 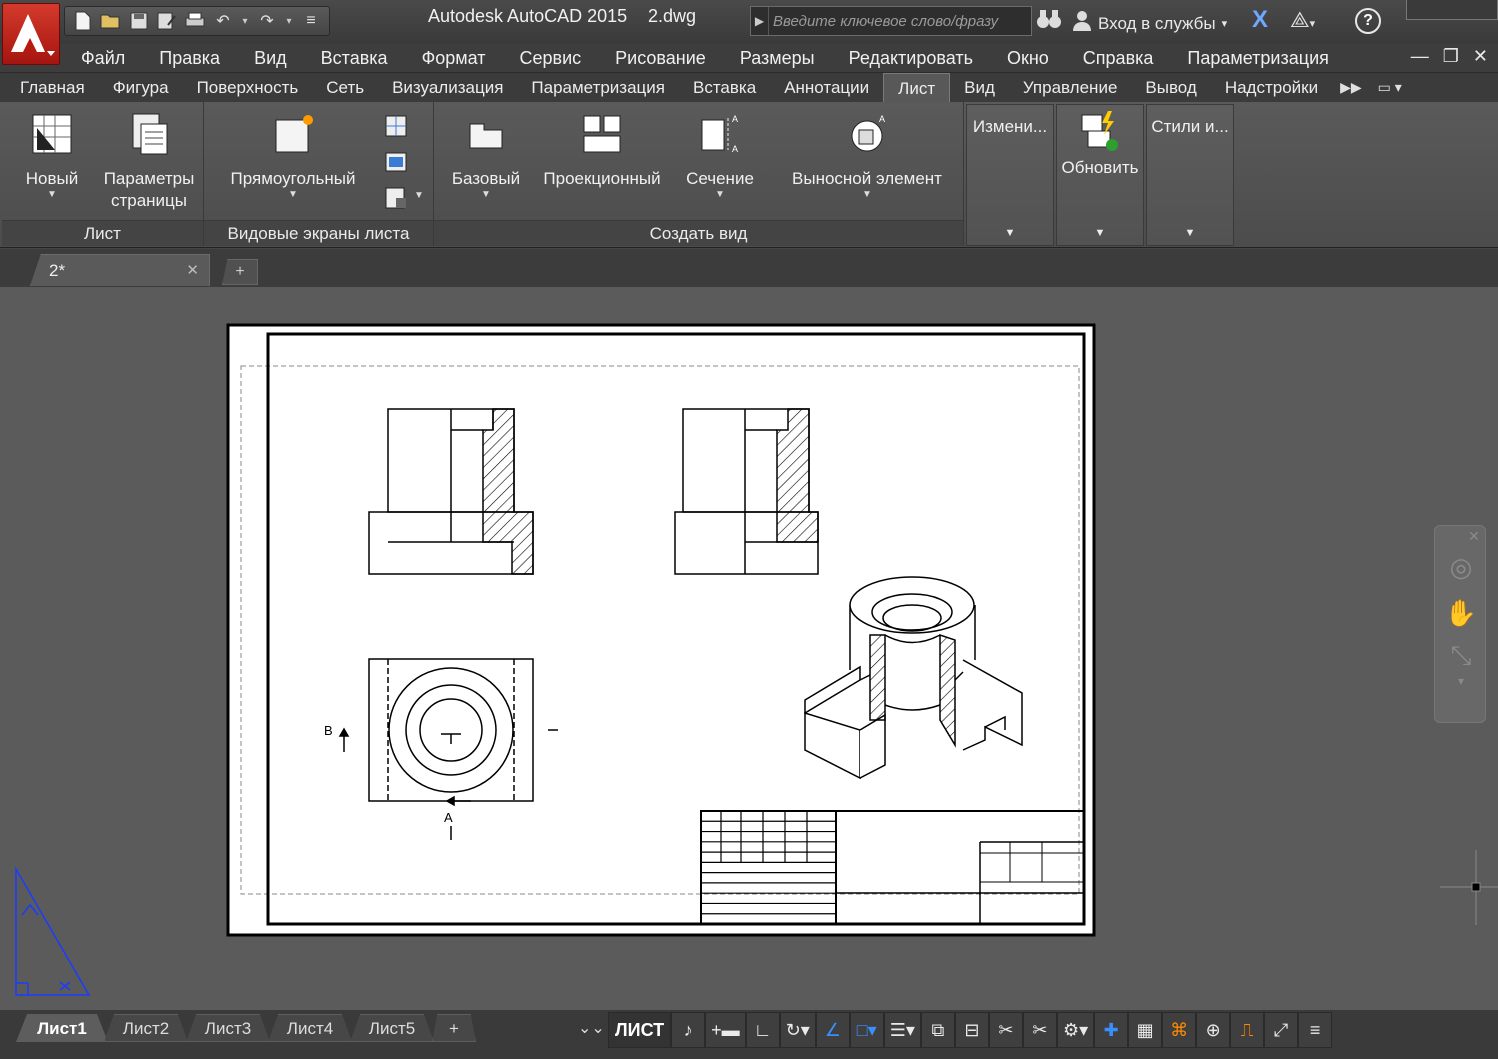 I want to click on menu-dimension: Размеры, so click(x=777, y=58).